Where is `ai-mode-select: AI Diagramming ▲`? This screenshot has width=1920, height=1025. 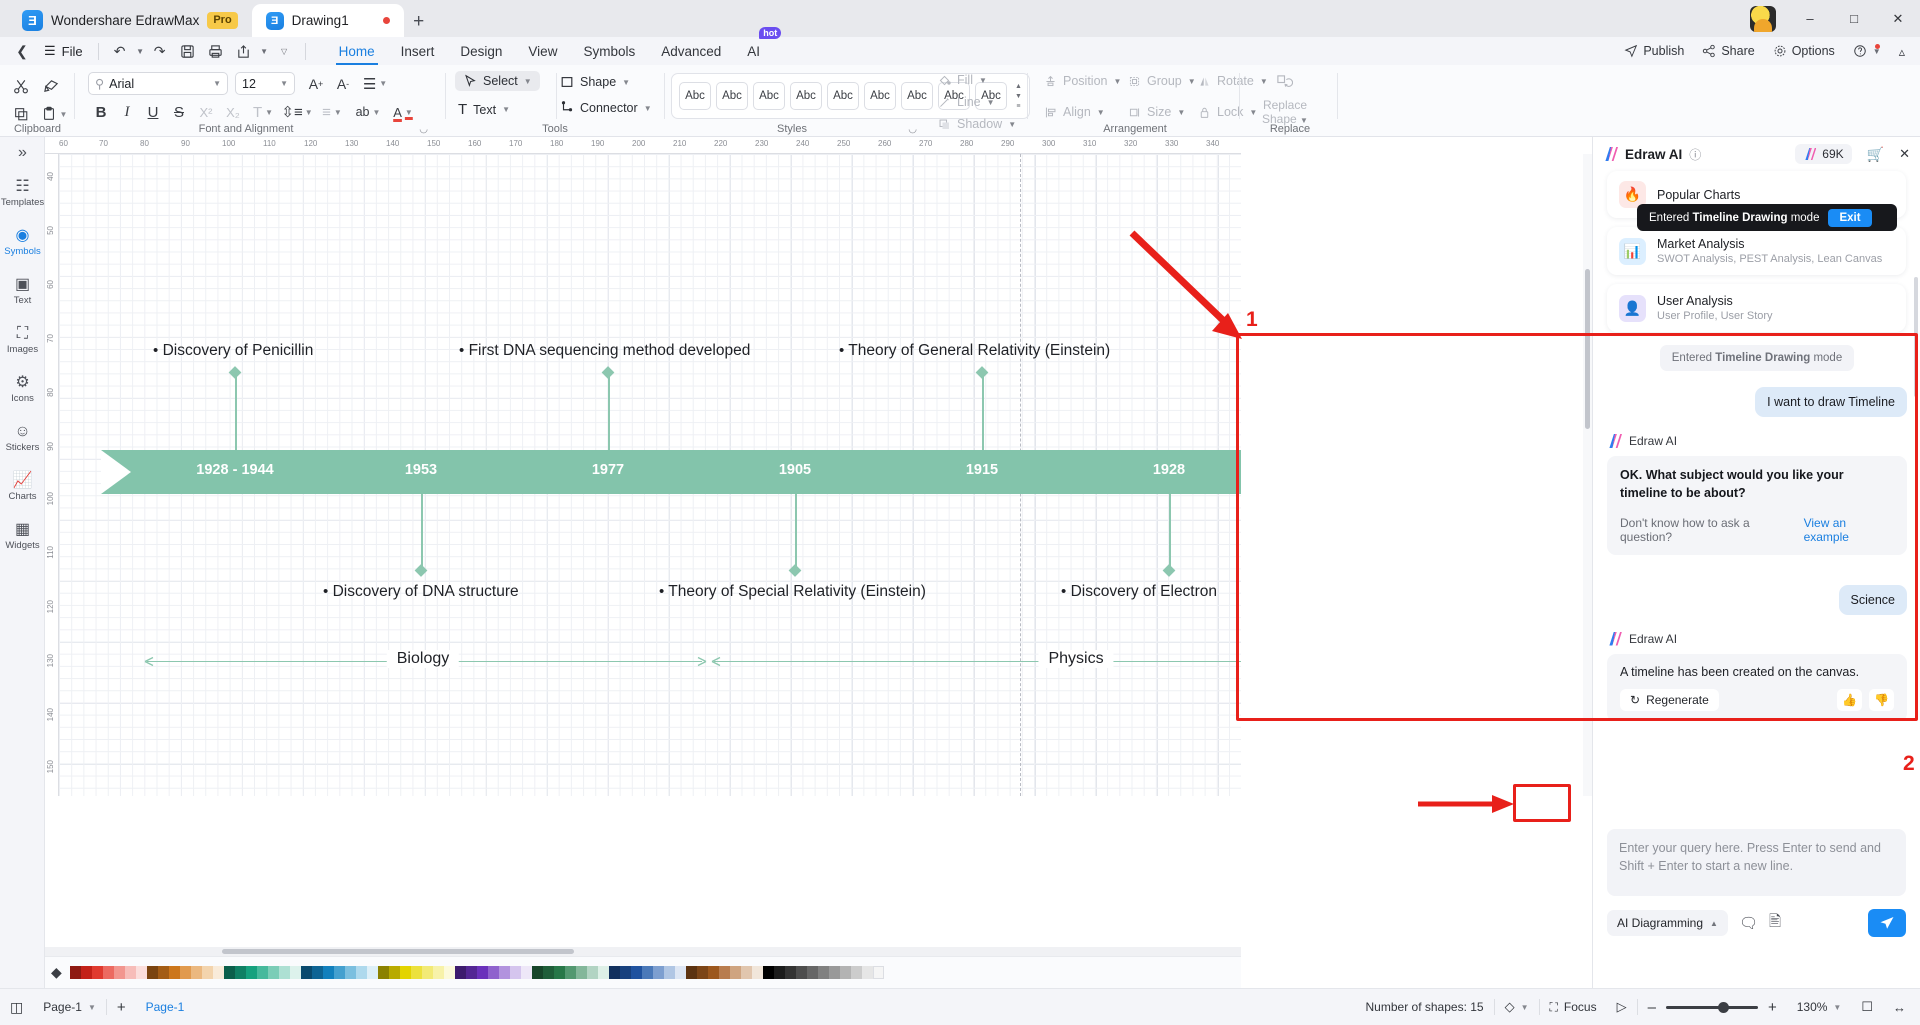 ai-mode-select: AI Diagramming ▲ is located at coordinates (1667, 923).